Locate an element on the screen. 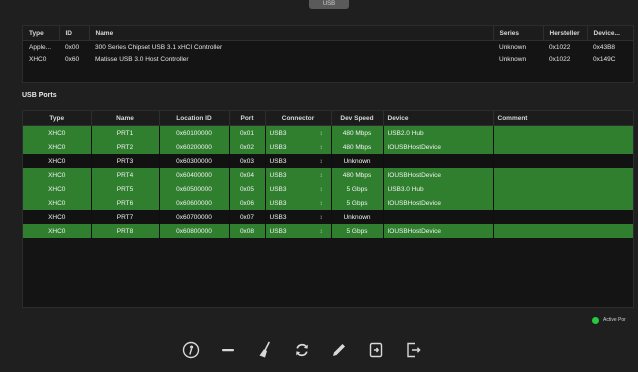 The height and width of the screenshot is (372, 638). import-icon is located at coordinates (376, 350).